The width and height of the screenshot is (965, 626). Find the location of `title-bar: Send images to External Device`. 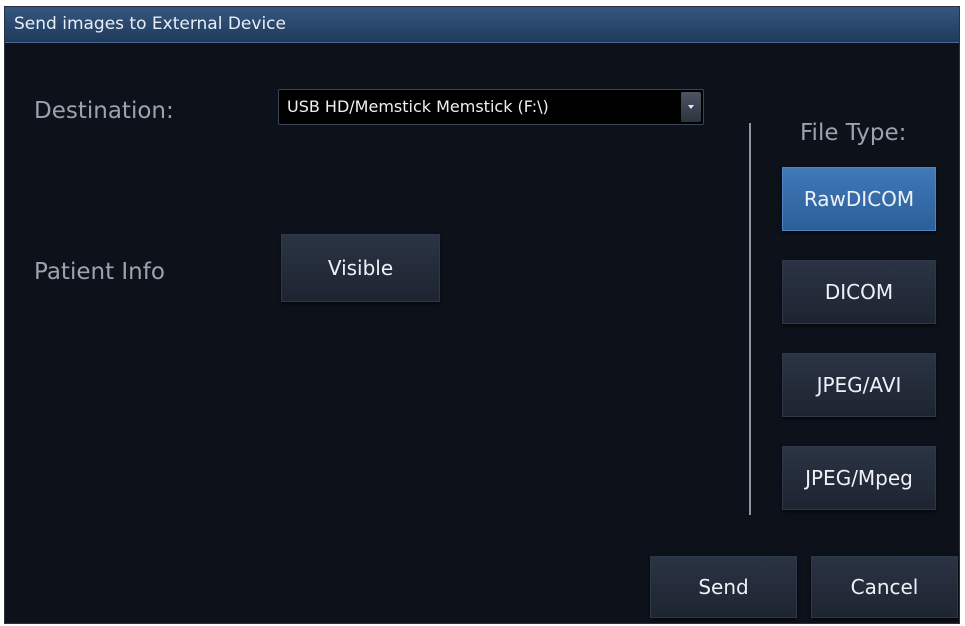

title-bar: Send images to External Device is located at coordinates (482, 25).